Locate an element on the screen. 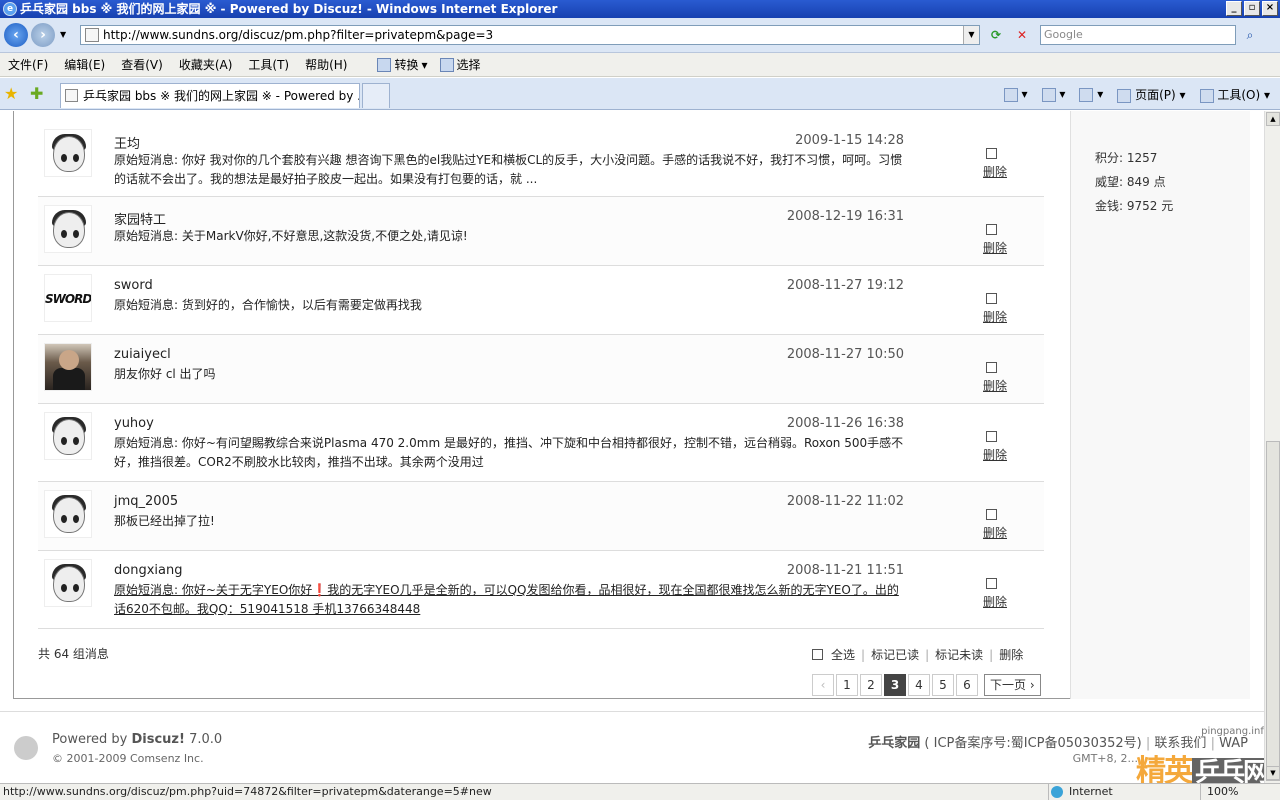 This screenshot has width=1280, height=800. add-favorite-icon: ✚ is located at coordinates (36, 93).